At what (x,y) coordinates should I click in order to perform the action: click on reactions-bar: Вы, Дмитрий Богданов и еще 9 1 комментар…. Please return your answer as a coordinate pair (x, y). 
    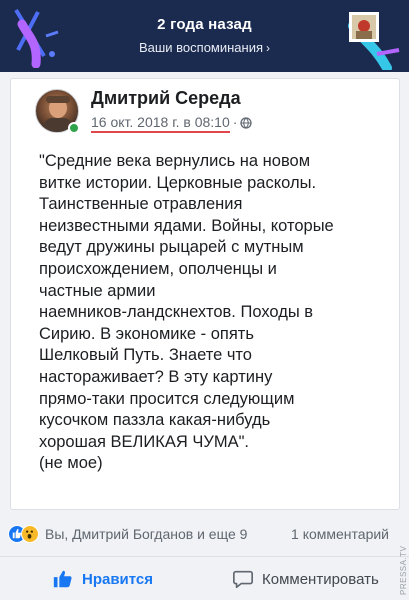
    Looking at the image, I should click on (204, 534).